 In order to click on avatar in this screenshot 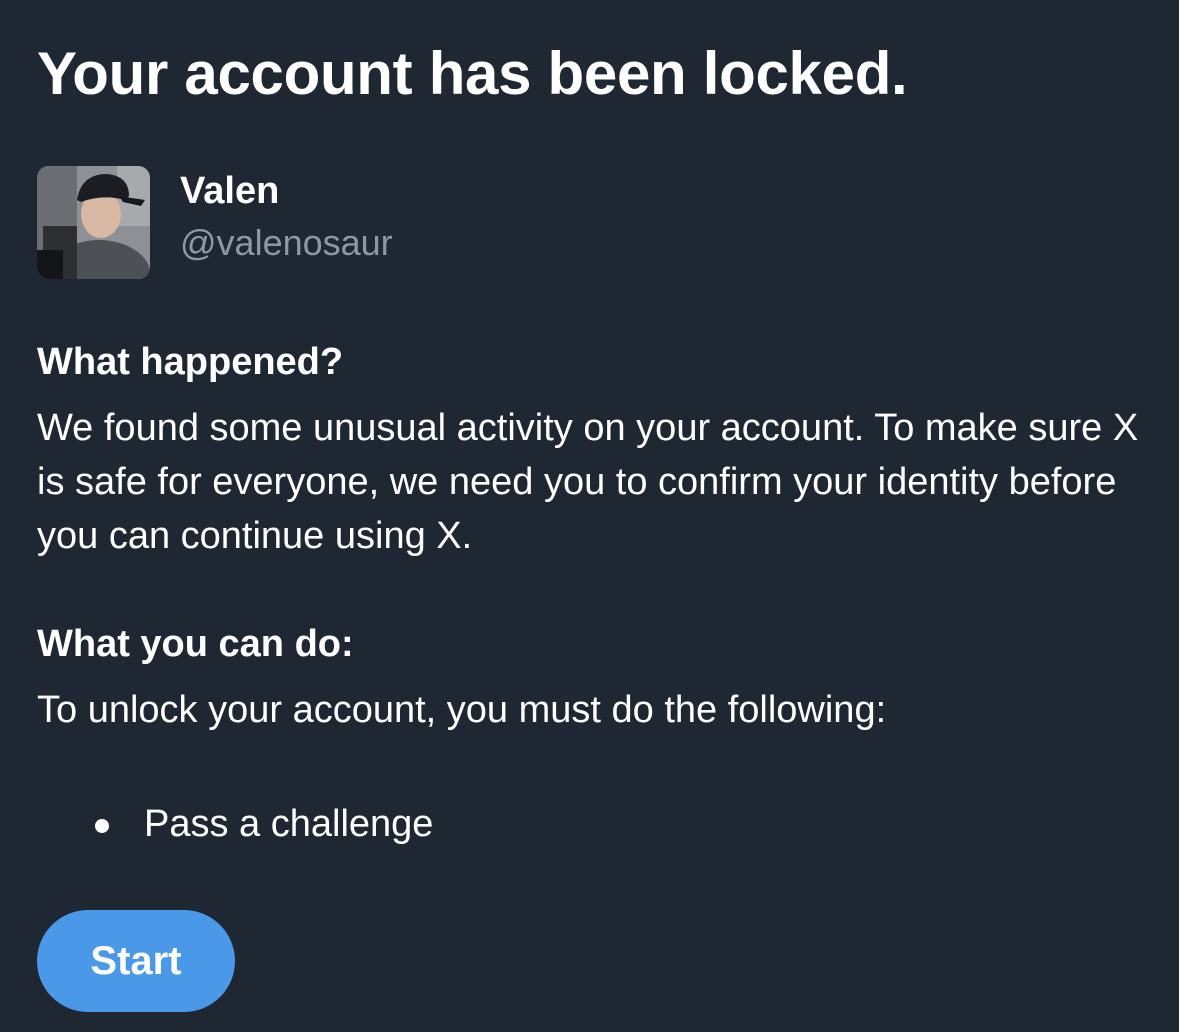, I will do `click(93, 222)`.